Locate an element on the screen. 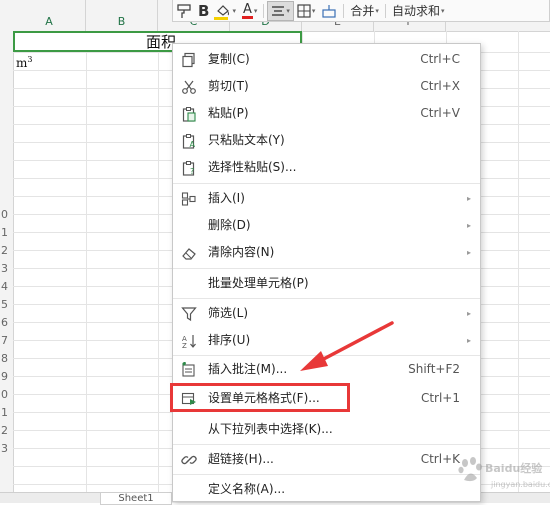 The image size is (550, 505). menu-item-paste: 粘贴(P) Ctrl+V is located at coordinates (326, 113).